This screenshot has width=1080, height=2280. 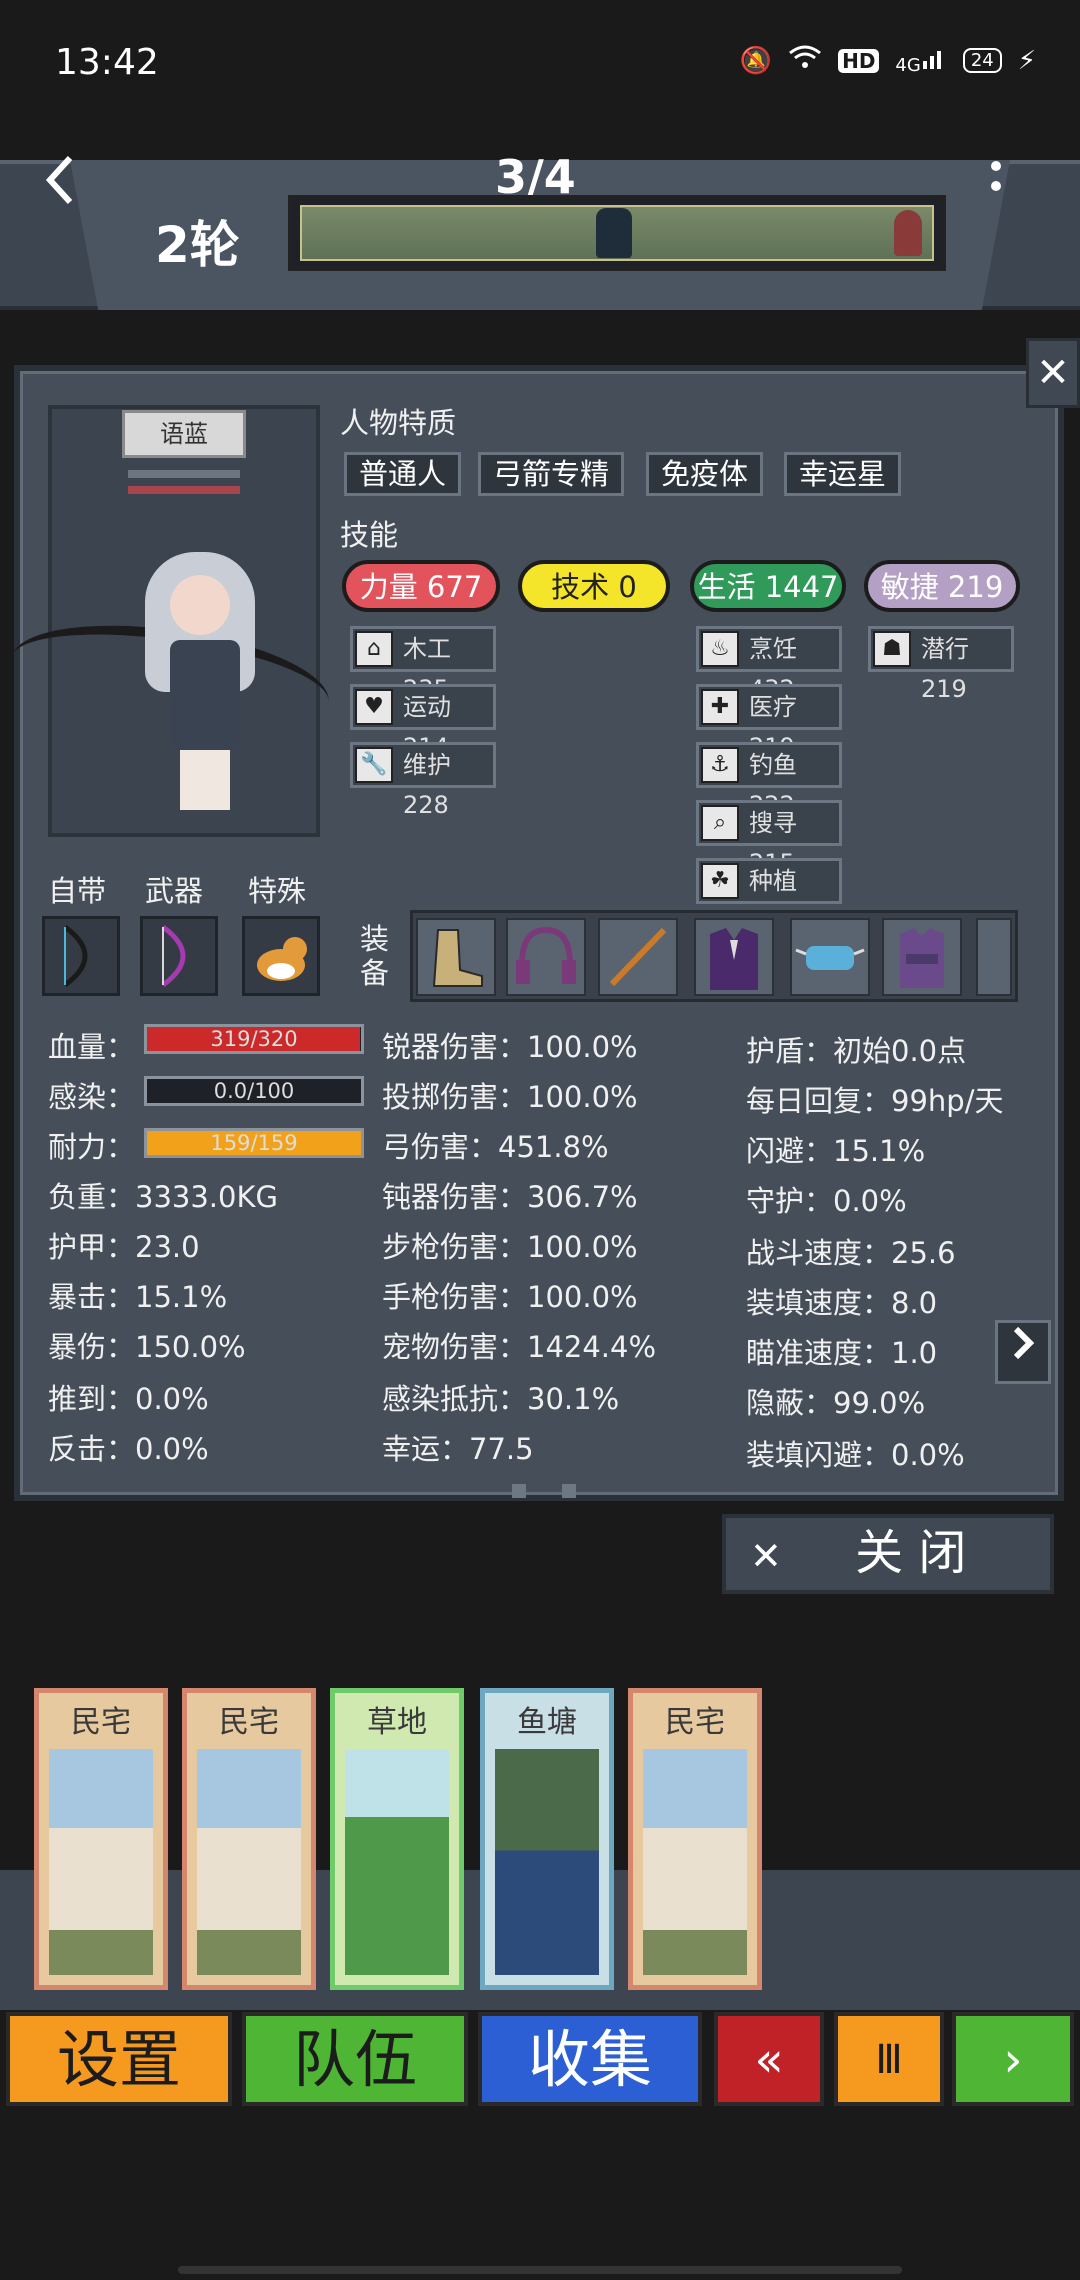 What do you see at coordinates (92, 1047) in the screenshot?
I see `hp-label: 血量：` at bounding box center [92, 1047].